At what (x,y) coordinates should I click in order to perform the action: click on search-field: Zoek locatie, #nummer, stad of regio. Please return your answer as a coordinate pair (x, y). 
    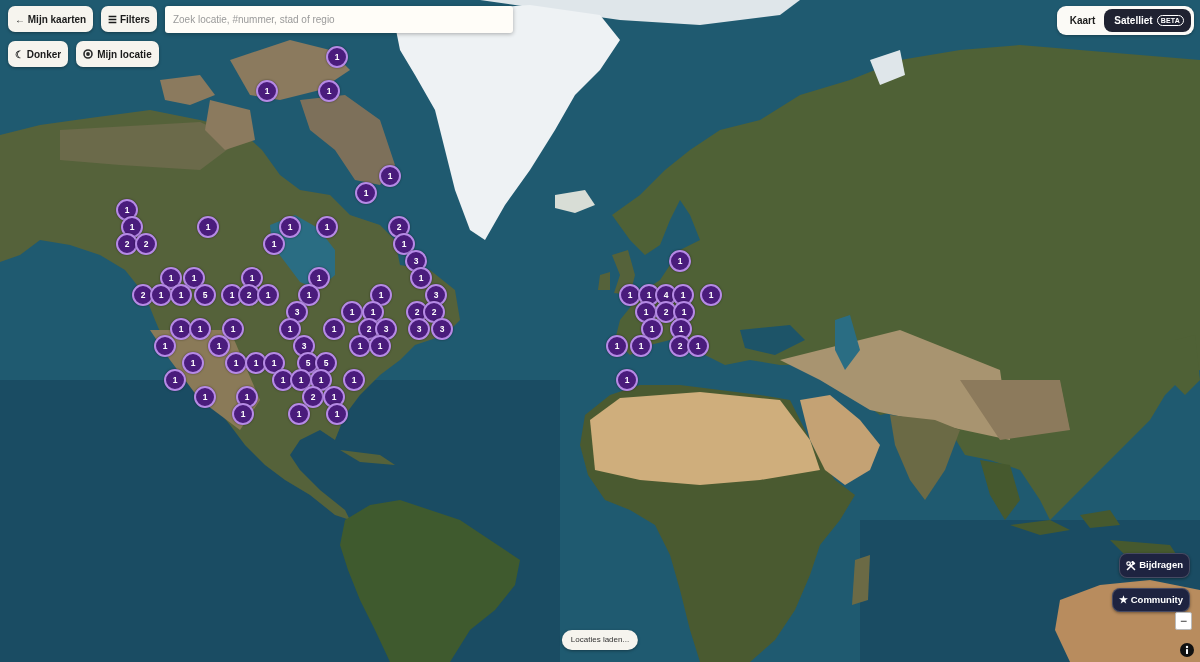
    Looking at the image, I should click on (338, 19).